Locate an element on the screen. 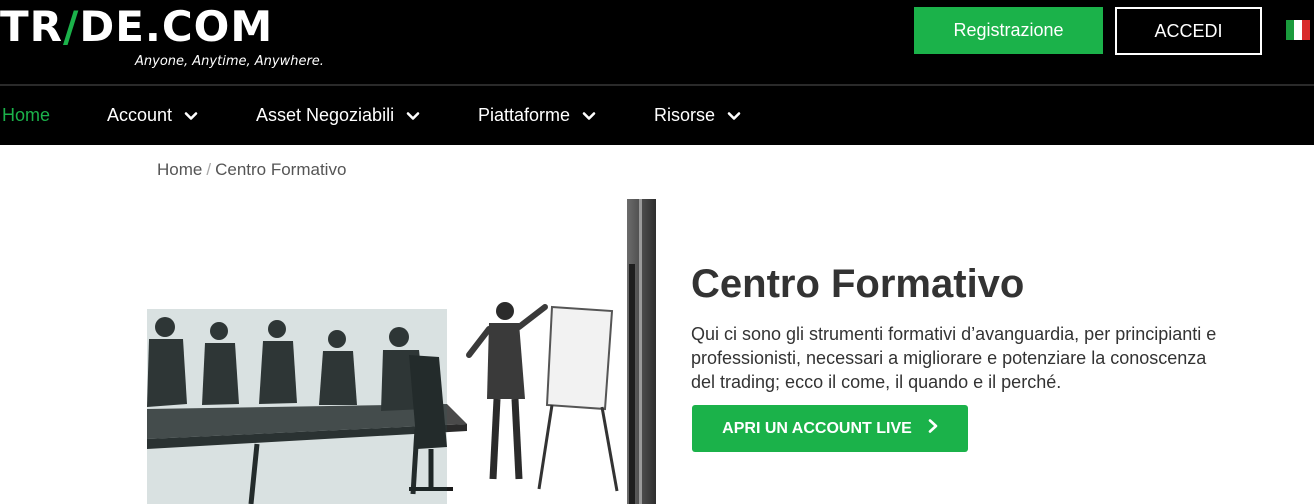  italy-flag-icon is located at coordinates (1298, 30).